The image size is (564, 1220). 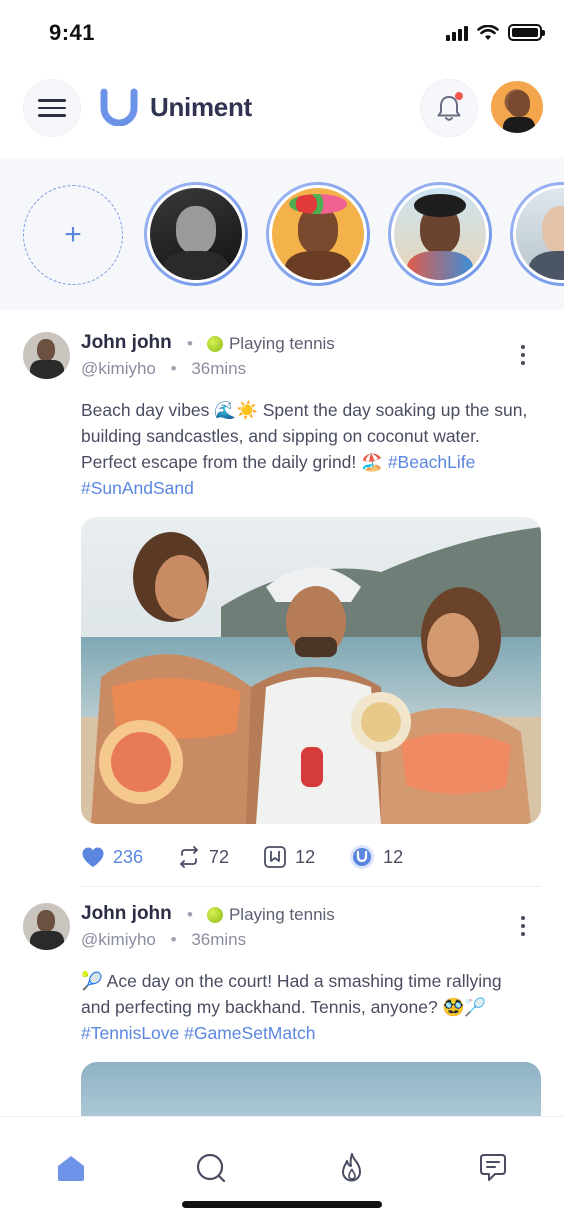 I want to click on bookmark-icon, so click(x=275, y=857).